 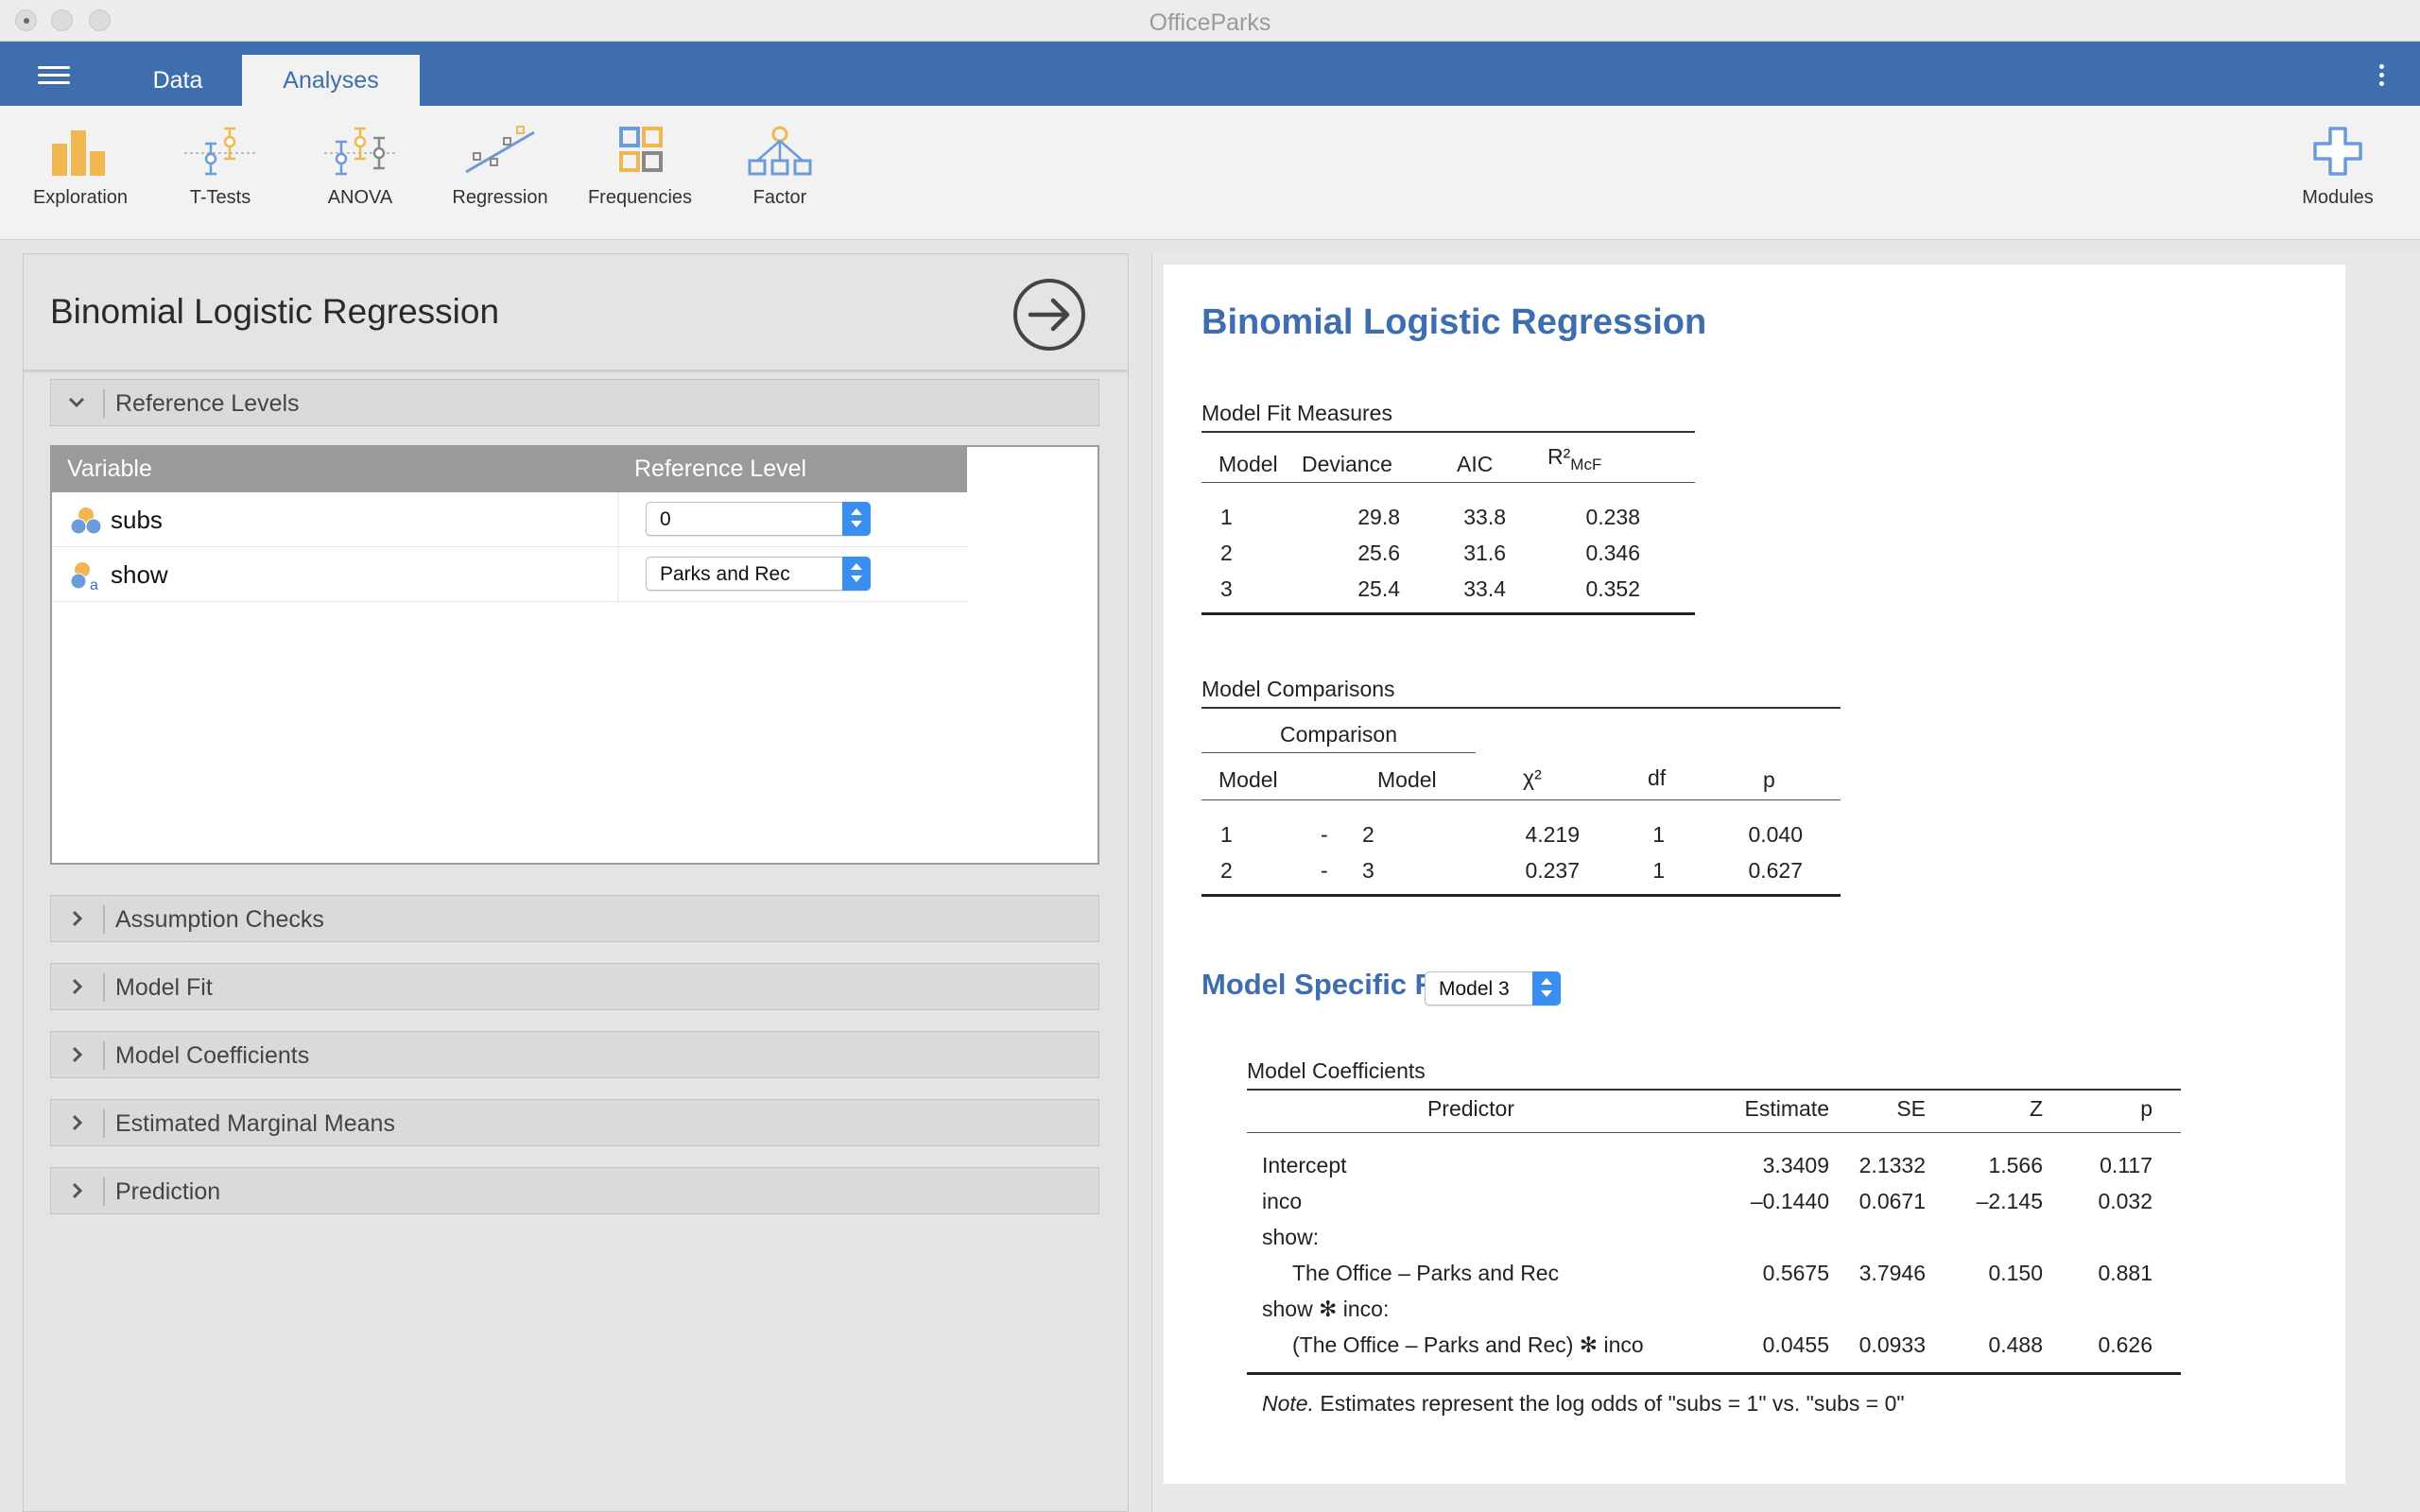 I want to click on table-cell: 29.8, so click(x=1378, y=517).